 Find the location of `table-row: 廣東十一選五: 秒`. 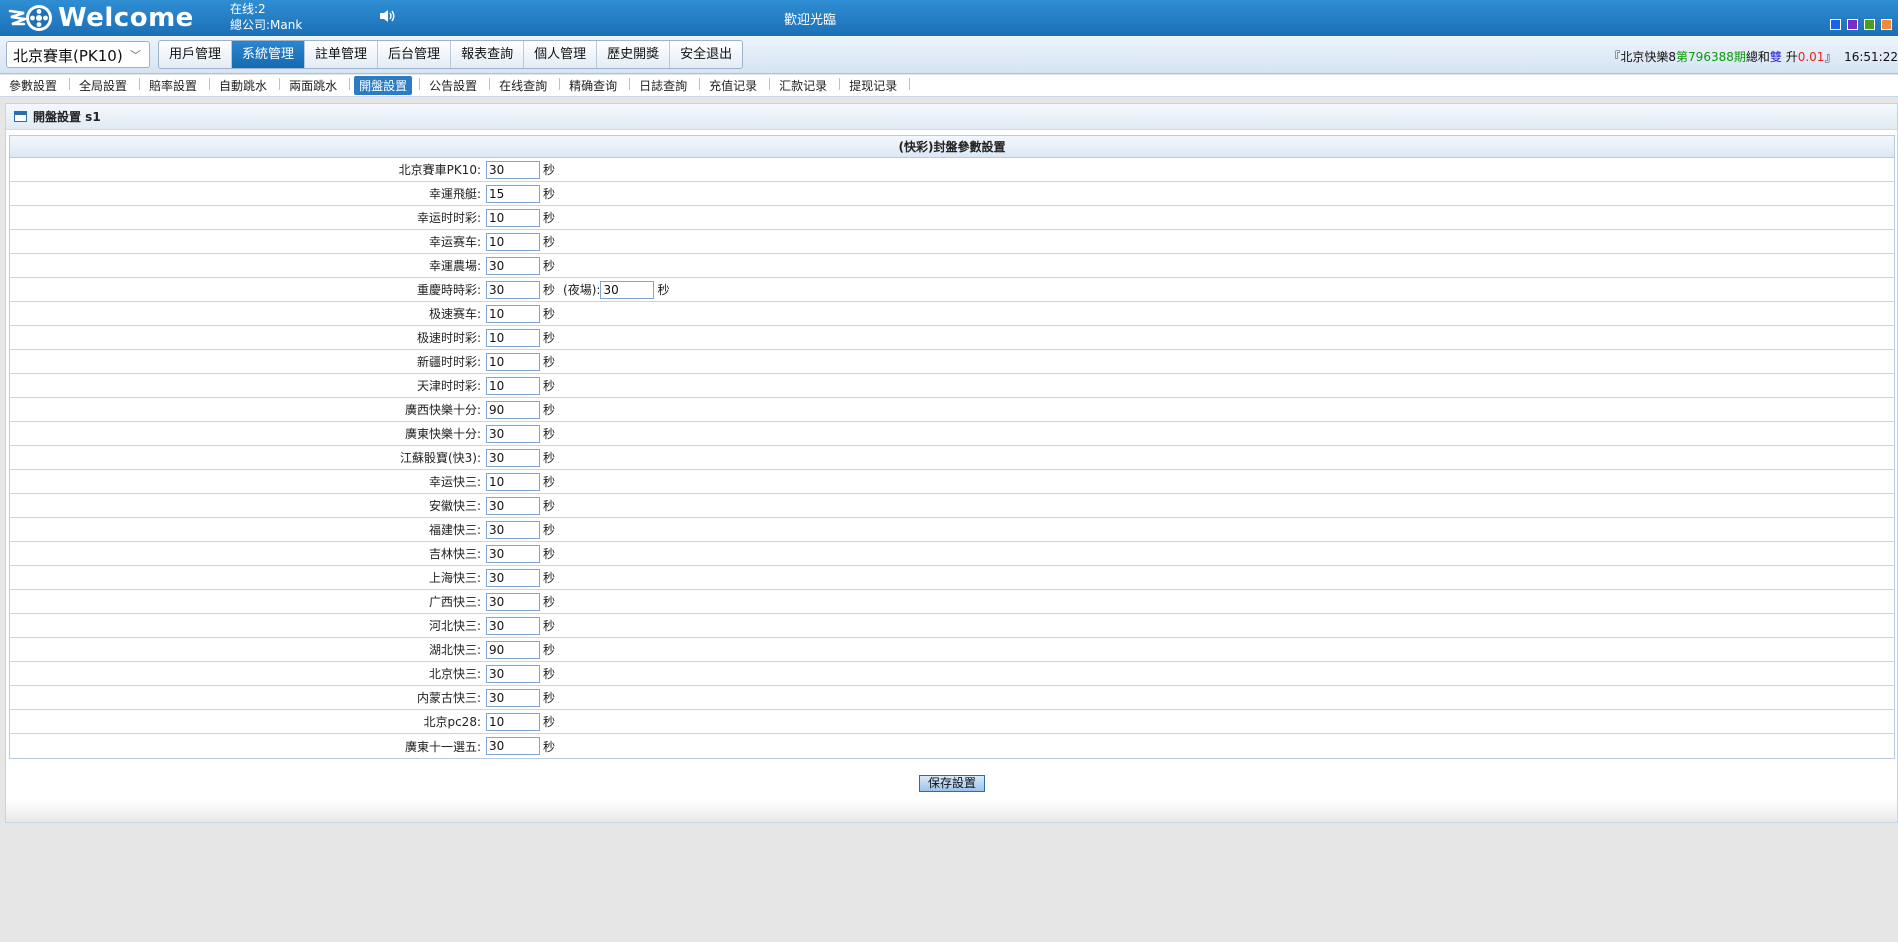

table-row: 廣東十一選五: 秒 is located at coordinates (952, 746).